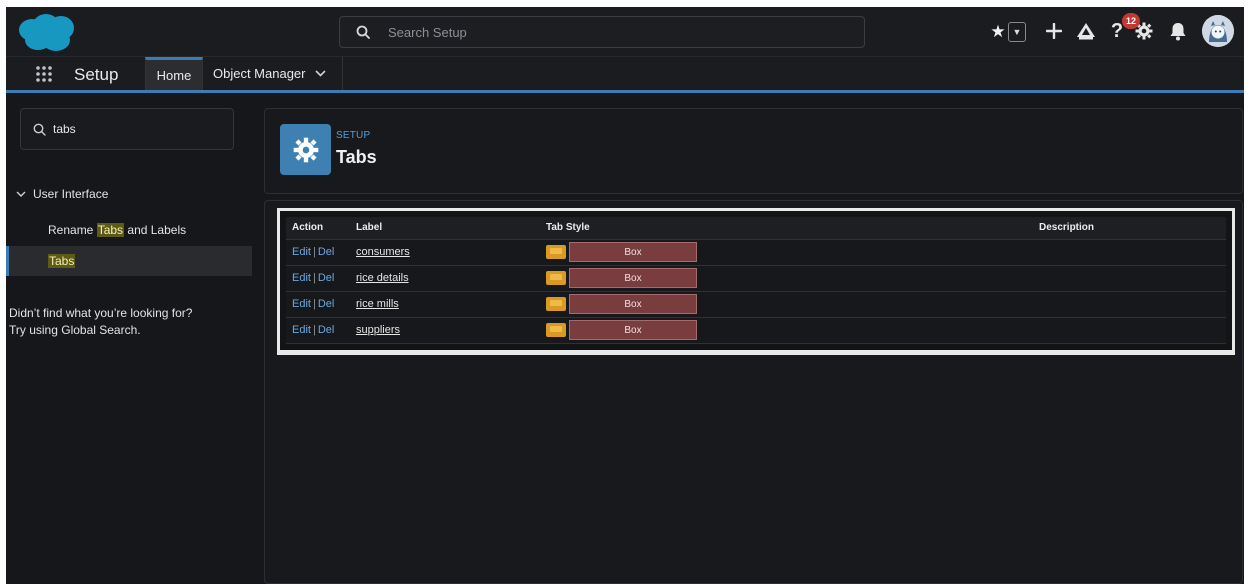  Describe the element at coordinates (625, 75) in the screenshot. I see `app-nav-bar: Setup Home Object Manager` at that location.